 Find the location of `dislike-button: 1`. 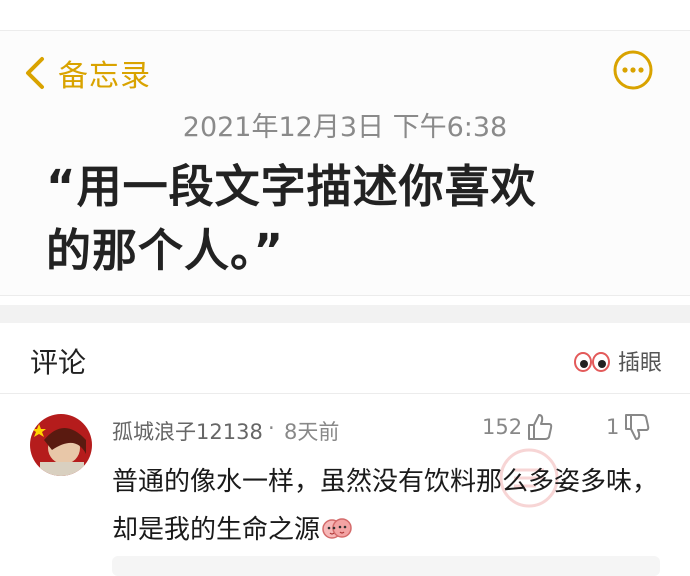

dislike-button: 1 is located at coordinates (628, 427).